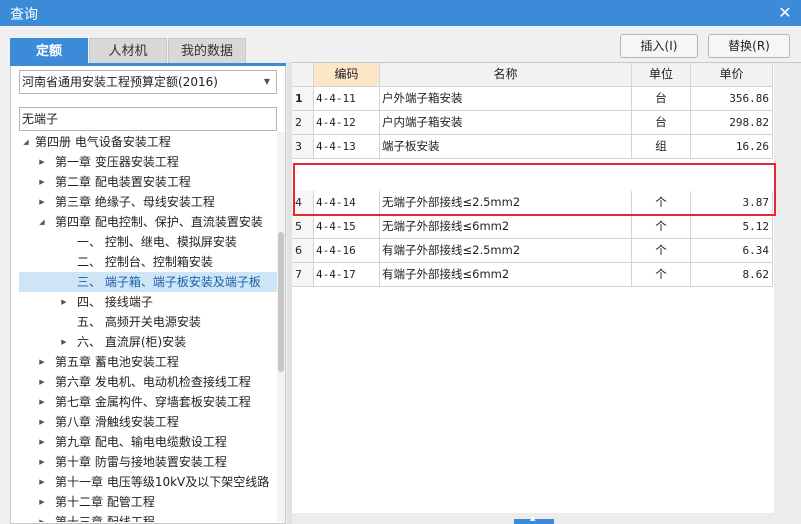  Describe the element at coordinates (148, 182) in the screenshot. I see `tree-node: ▶ 第二章 配电装置安装工程` at that location.